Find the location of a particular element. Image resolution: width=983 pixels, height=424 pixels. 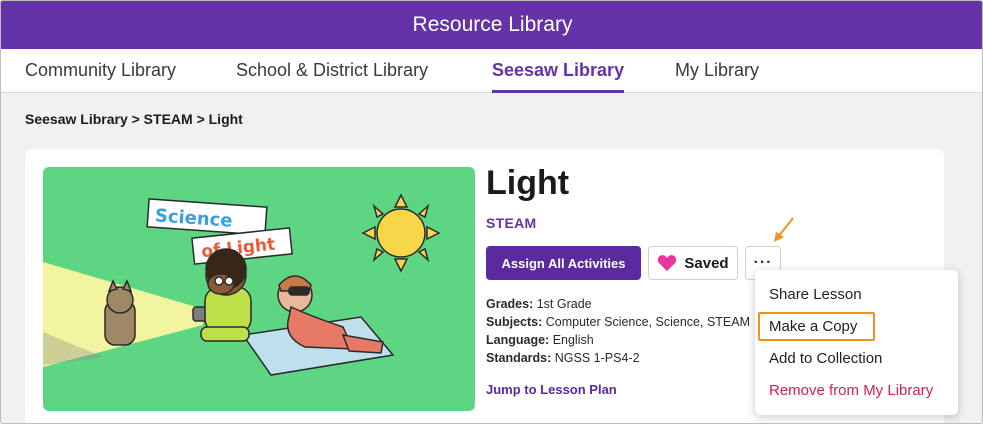

language-label: Language: is located at coordinates (518, 340).